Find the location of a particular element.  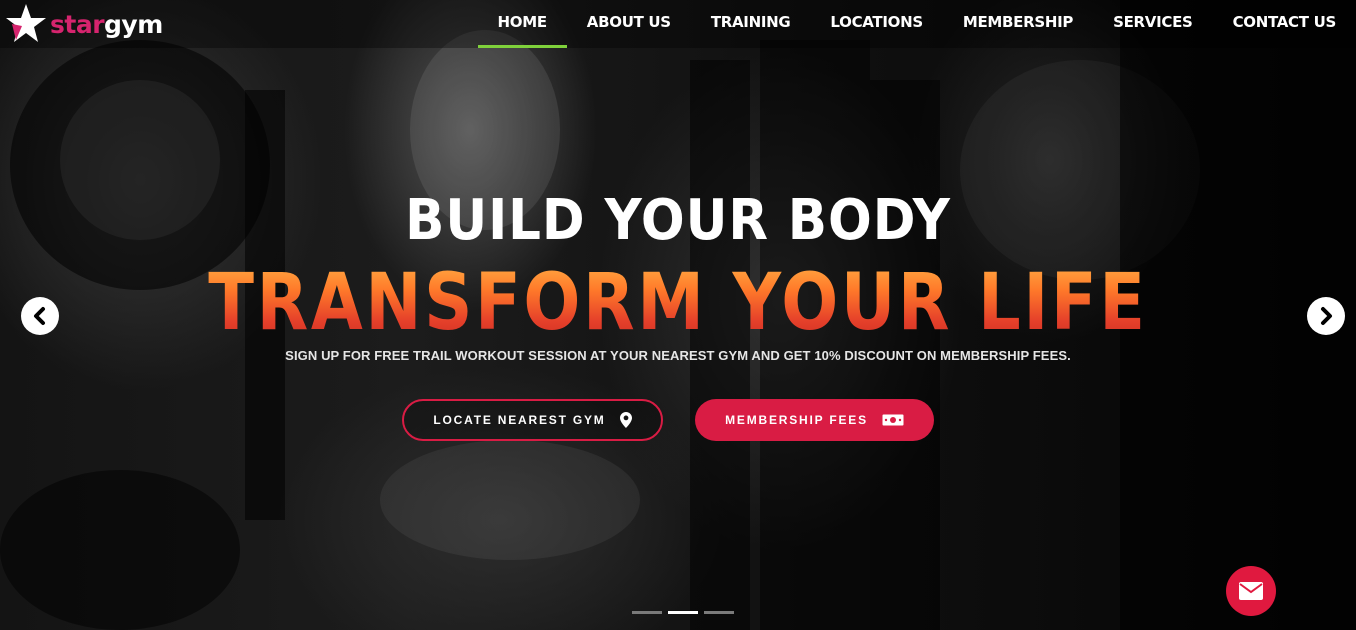

star-icon is located at coordinates (26, 23).